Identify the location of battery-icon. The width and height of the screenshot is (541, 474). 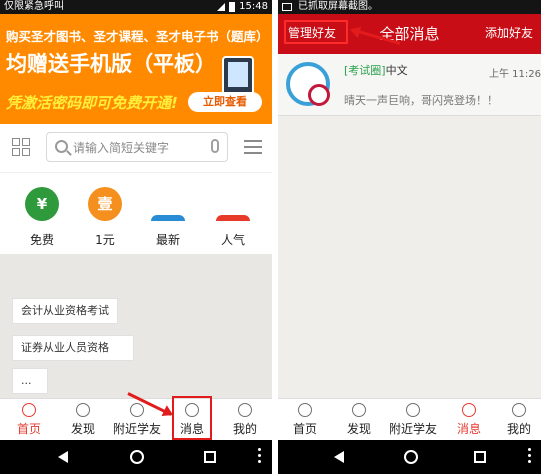
(232, 7).